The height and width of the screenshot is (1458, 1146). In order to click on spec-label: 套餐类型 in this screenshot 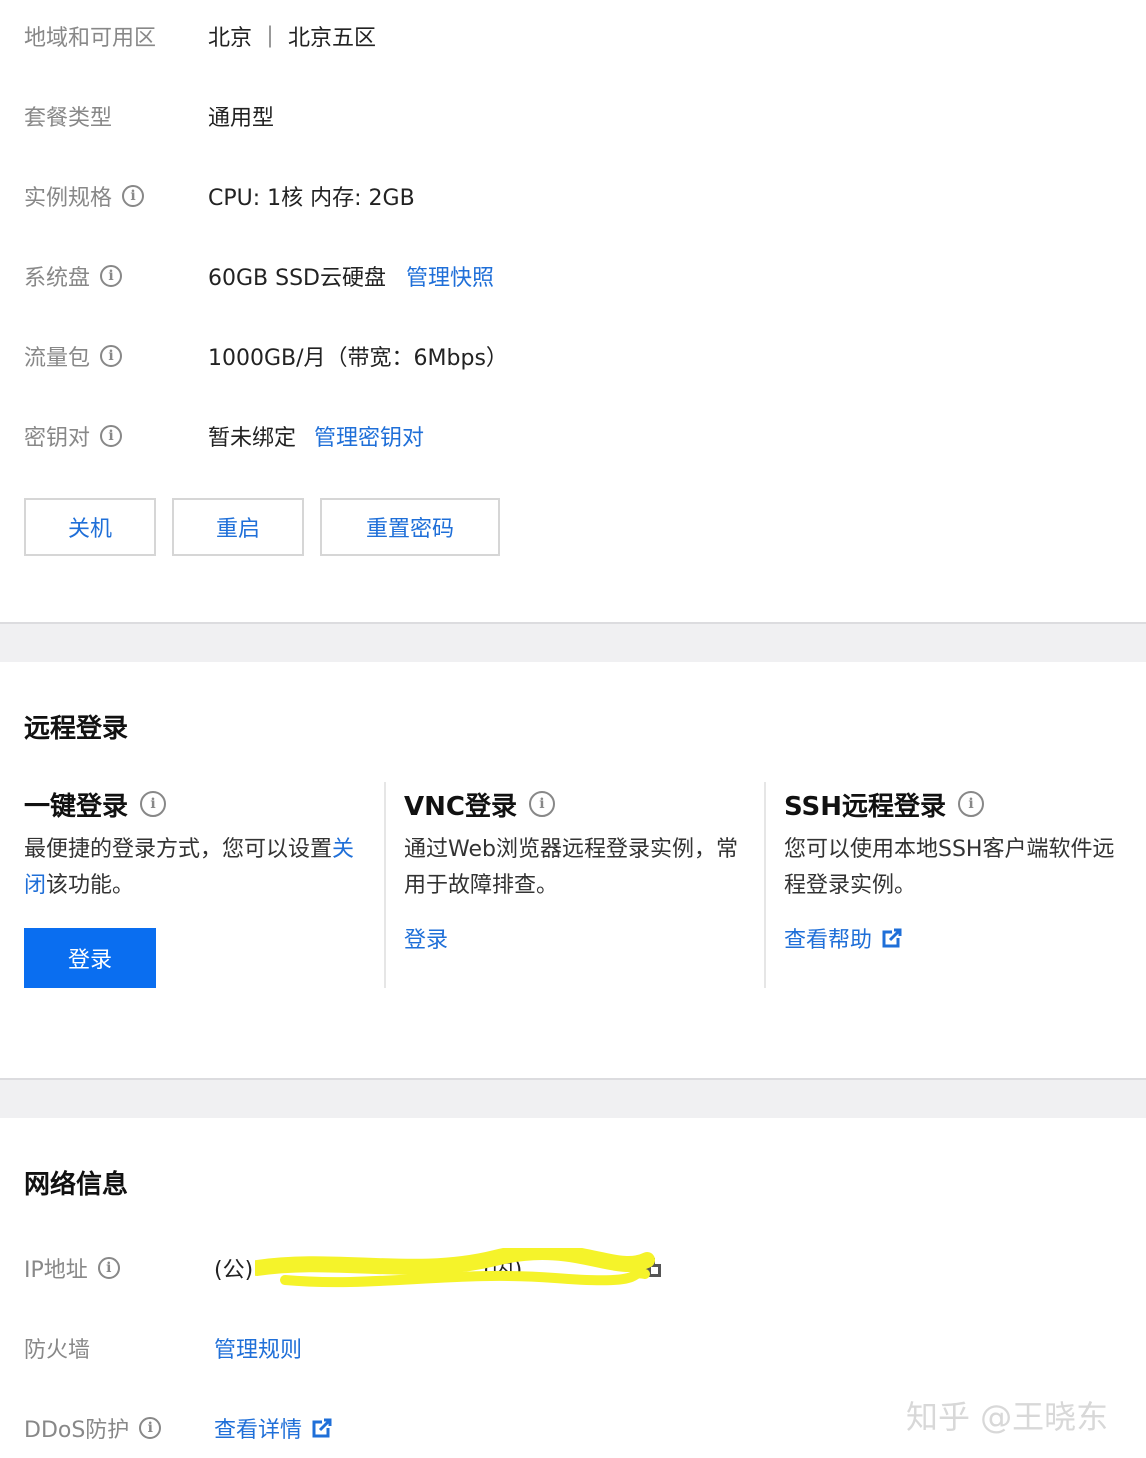, I will do `click(68, 118)`.